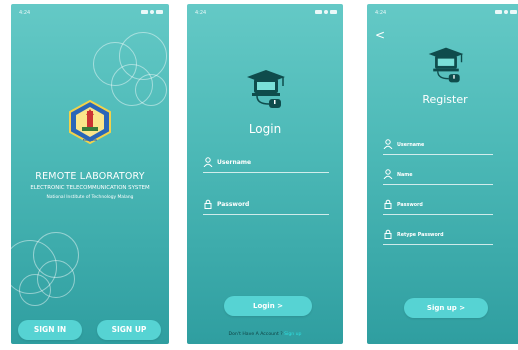 This screenshot has height=350, width=518. What do you see at coordinates (445, 99) in the screenshot?
I see `page-title: Register` at bounding box center [445, 99].